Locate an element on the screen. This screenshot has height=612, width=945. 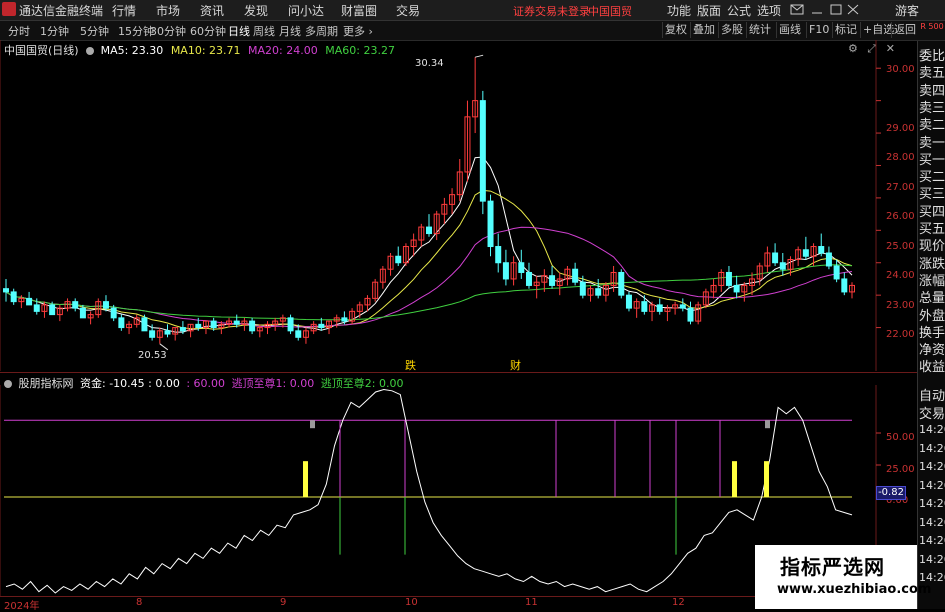
quote-field-label: 买三 is located at coordinates (932, 195).